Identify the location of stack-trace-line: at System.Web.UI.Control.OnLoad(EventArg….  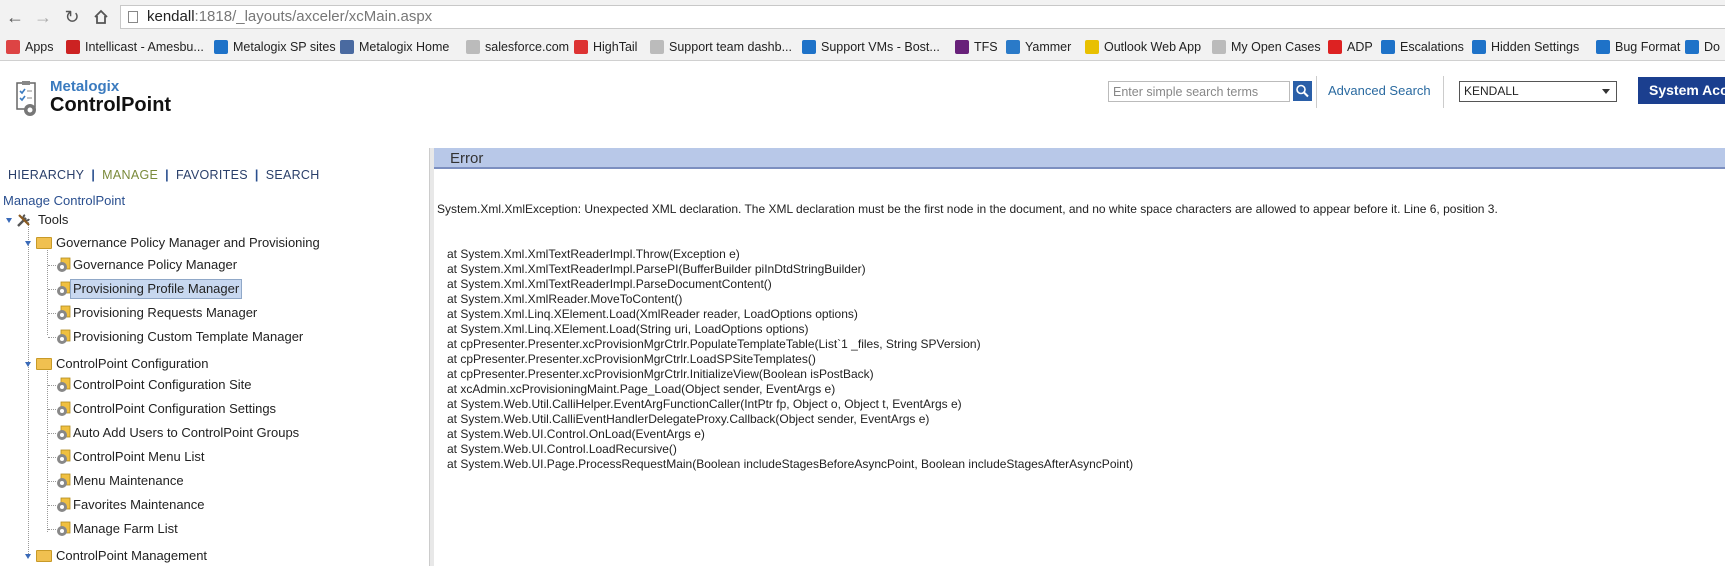
(576, 434).